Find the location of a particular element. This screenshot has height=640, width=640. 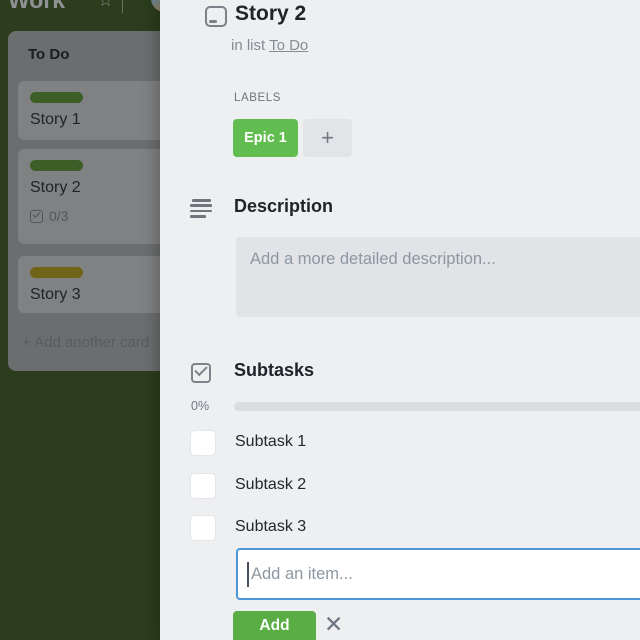

subtask-row: Subtask 3 is located at coordinates (400, 528).